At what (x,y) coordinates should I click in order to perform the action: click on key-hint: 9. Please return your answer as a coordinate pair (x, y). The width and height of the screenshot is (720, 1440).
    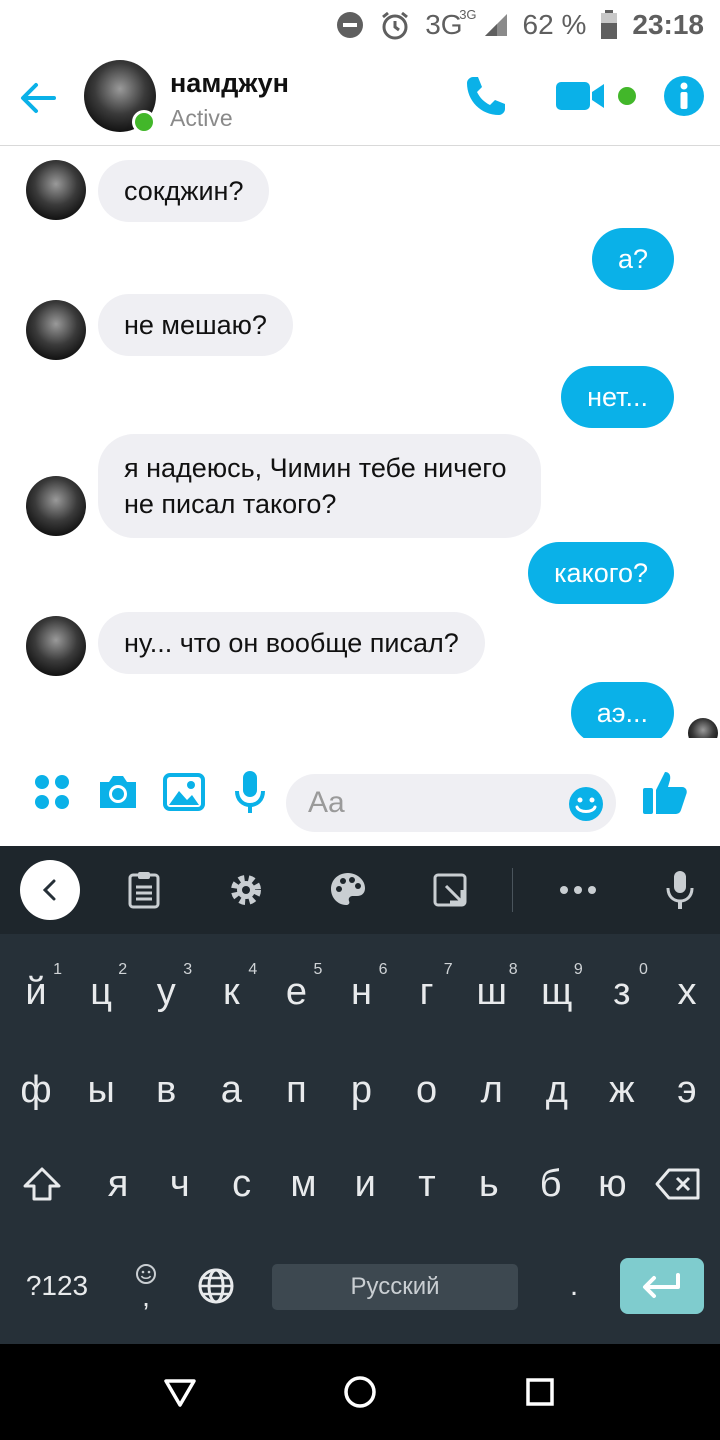
    Looking at the image, I should click on (578, 969).